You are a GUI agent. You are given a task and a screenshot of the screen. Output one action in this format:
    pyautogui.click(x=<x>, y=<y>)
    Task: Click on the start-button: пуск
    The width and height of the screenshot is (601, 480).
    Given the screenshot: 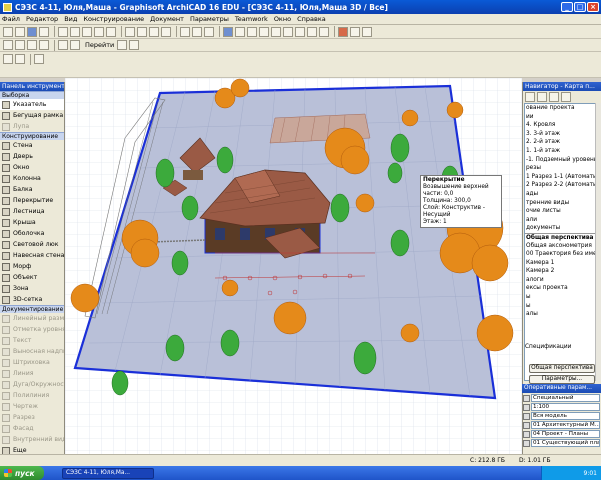 What is the action you would take?
    pyautogui.click(x=22, y=473)
    